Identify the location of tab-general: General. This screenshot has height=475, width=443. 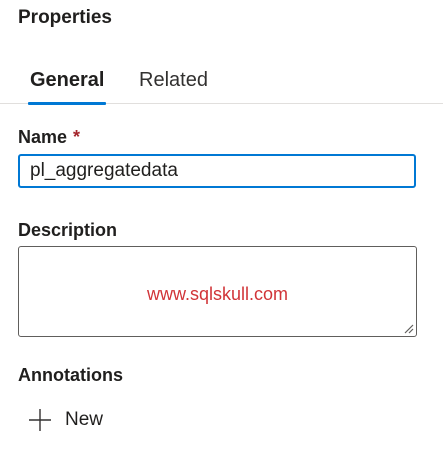
(67, 85).